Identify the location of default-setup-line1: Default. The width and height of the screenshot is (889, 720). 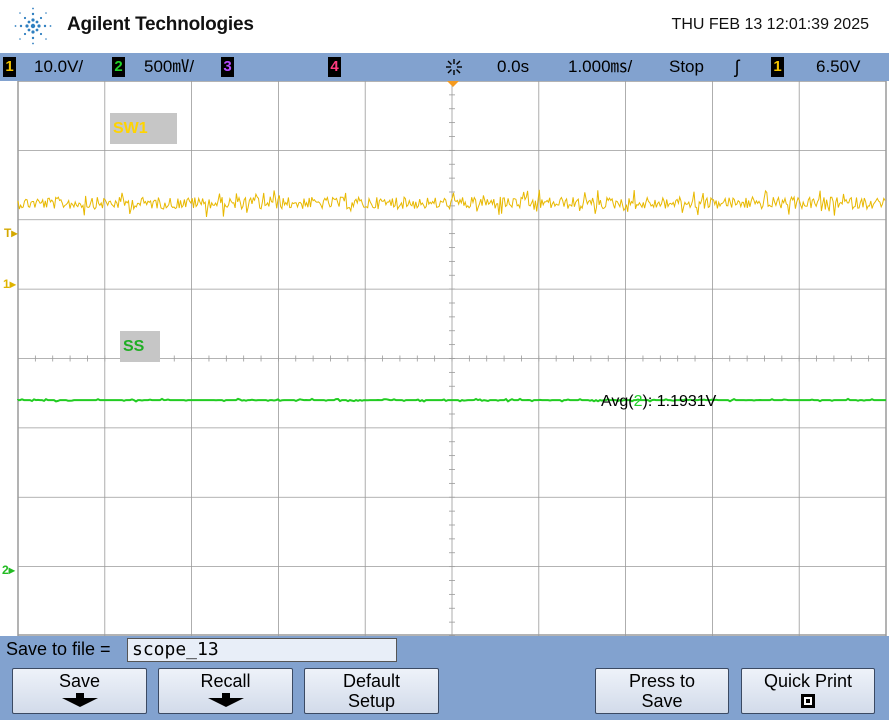
(371, 681).